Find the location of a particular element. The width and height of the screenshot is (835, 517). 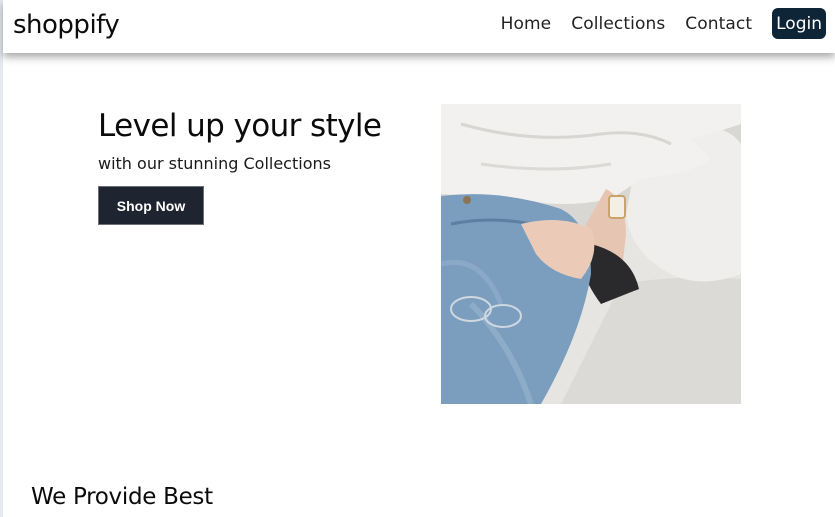

nav-link-contact: Contact is located at coordinates (718, 24).